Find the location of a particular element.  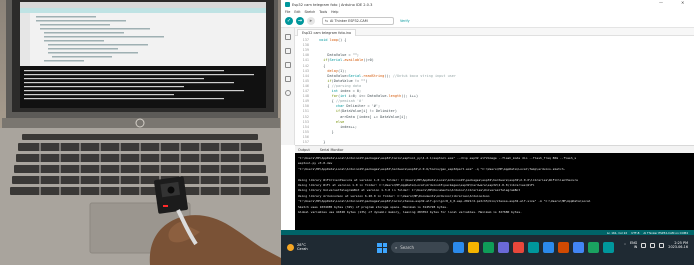

code-token: { is located at coordinates (325, 85).